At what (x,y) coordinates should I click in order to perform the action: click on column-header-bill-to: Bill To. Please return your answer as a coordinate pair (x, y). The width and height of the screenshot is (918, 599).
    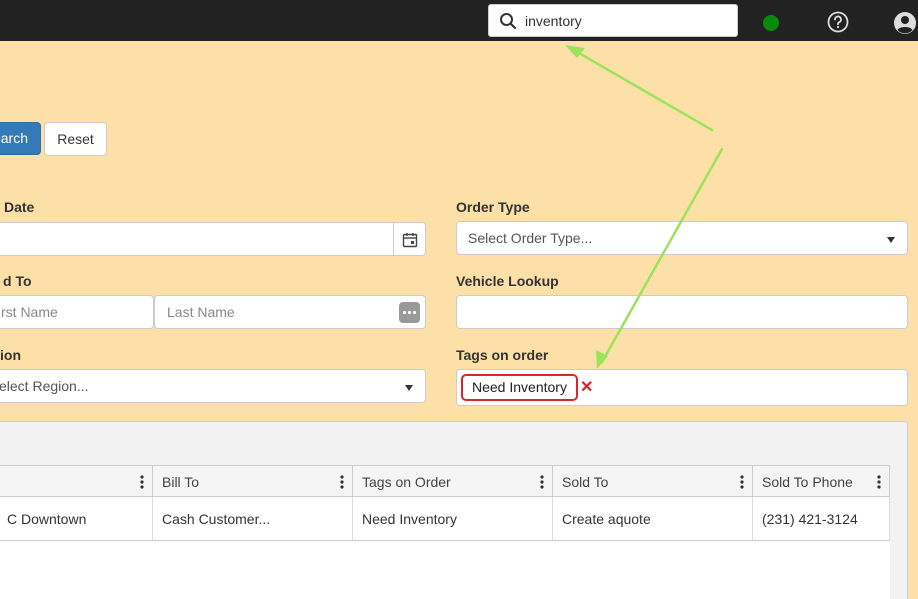
    Looking at the image, I should click on (253, 481).